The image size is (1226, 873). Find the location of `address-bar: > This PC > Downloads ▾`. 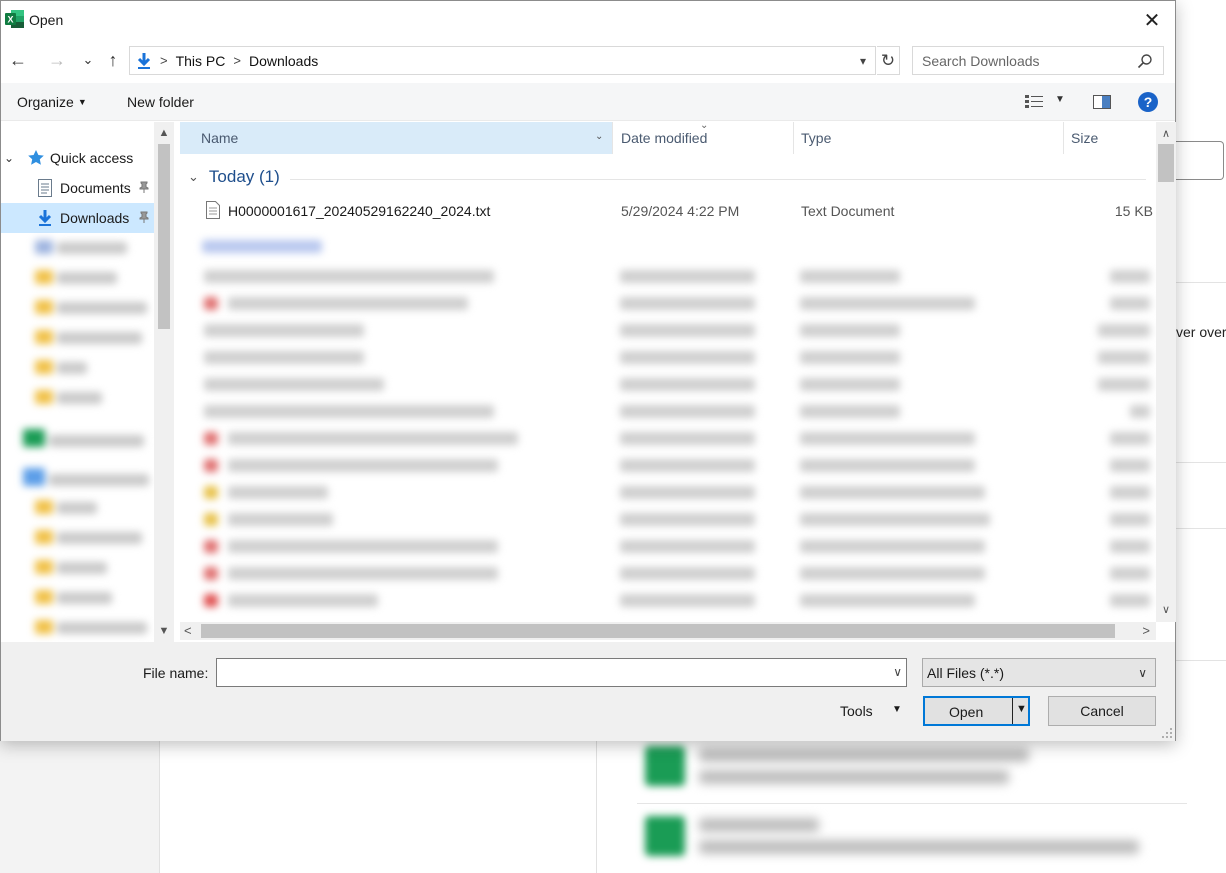

address-bar: > This PC > Downloads ▾ is located at coordinates (502, 60).